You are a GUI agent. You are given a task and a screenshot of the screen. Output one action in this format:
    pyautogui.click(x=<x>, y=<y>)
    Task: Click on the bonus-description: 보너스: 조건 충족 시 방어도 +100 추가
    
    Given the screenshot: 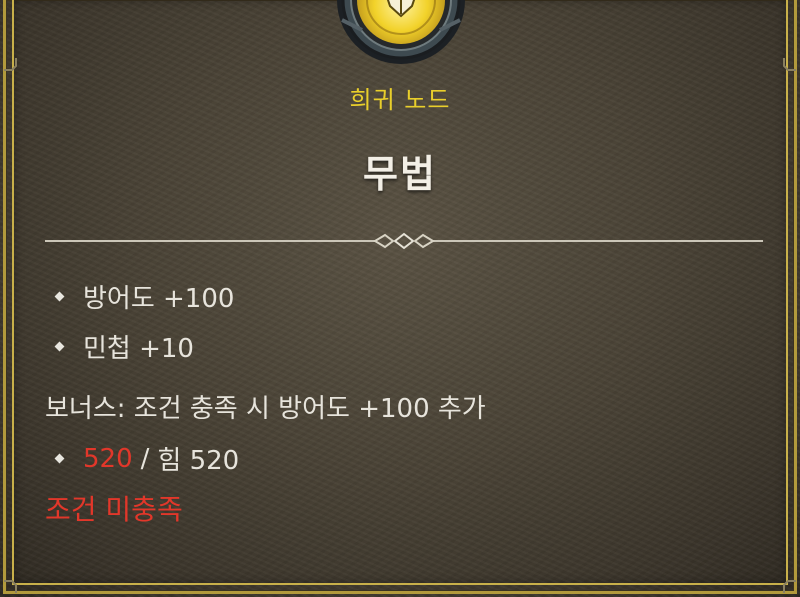 What is the action you would take?
    pyautogui.click(x=265, y=409)
    